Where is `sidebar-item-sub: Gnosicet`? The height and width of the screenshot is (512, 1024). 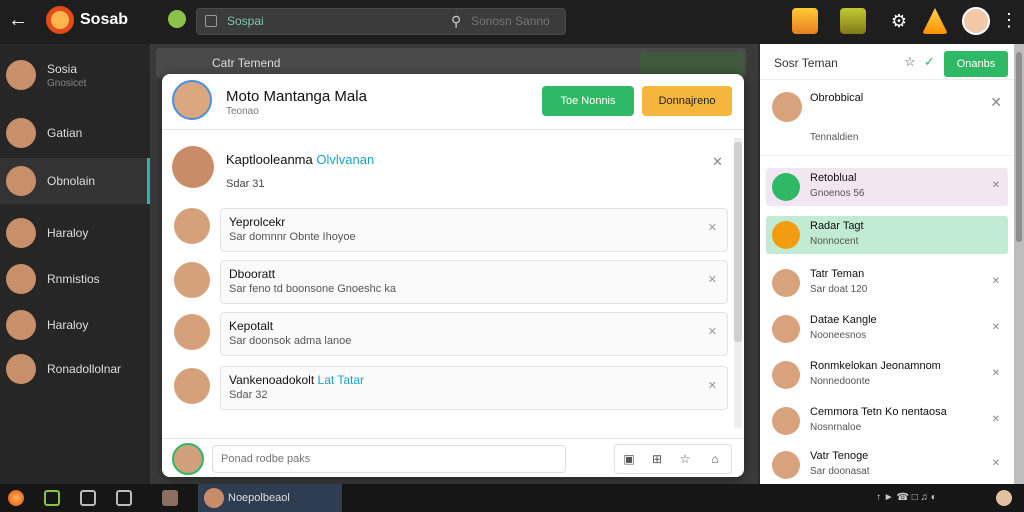 sidebar-item-sub: Gnosicet is located at coordinates (67, 83).